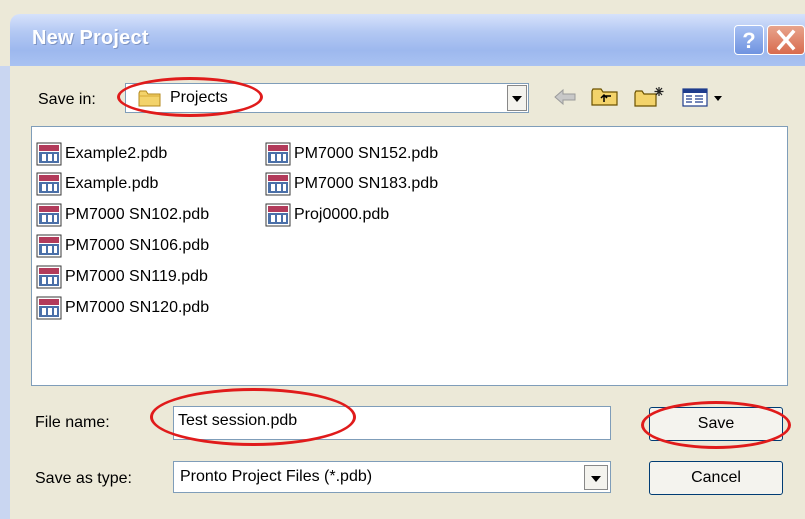 The height and width of the screenshot is (519, 805). Describe the element at coordinates (517, 98) in the screenshot. I see `save-in-dropdown-arrow` at that location.